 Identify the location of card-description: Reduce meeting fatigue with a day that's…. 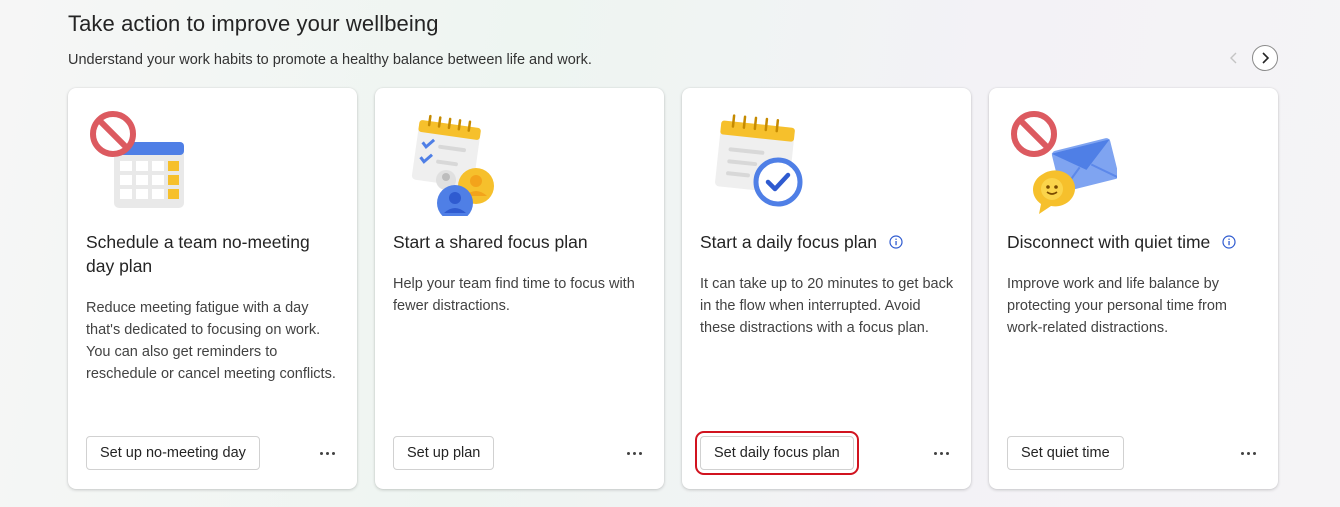
(211, 341).